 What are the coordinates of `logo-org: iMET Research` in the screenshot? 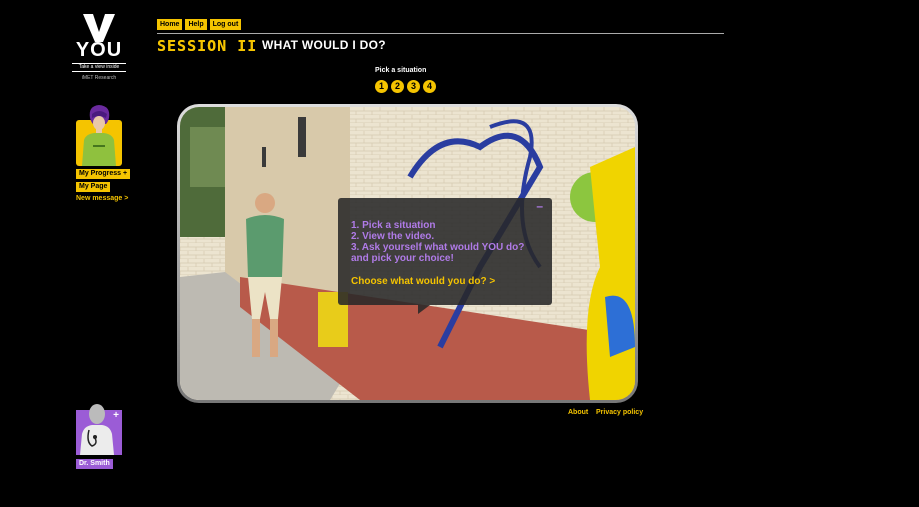 It's located at (99, 78).